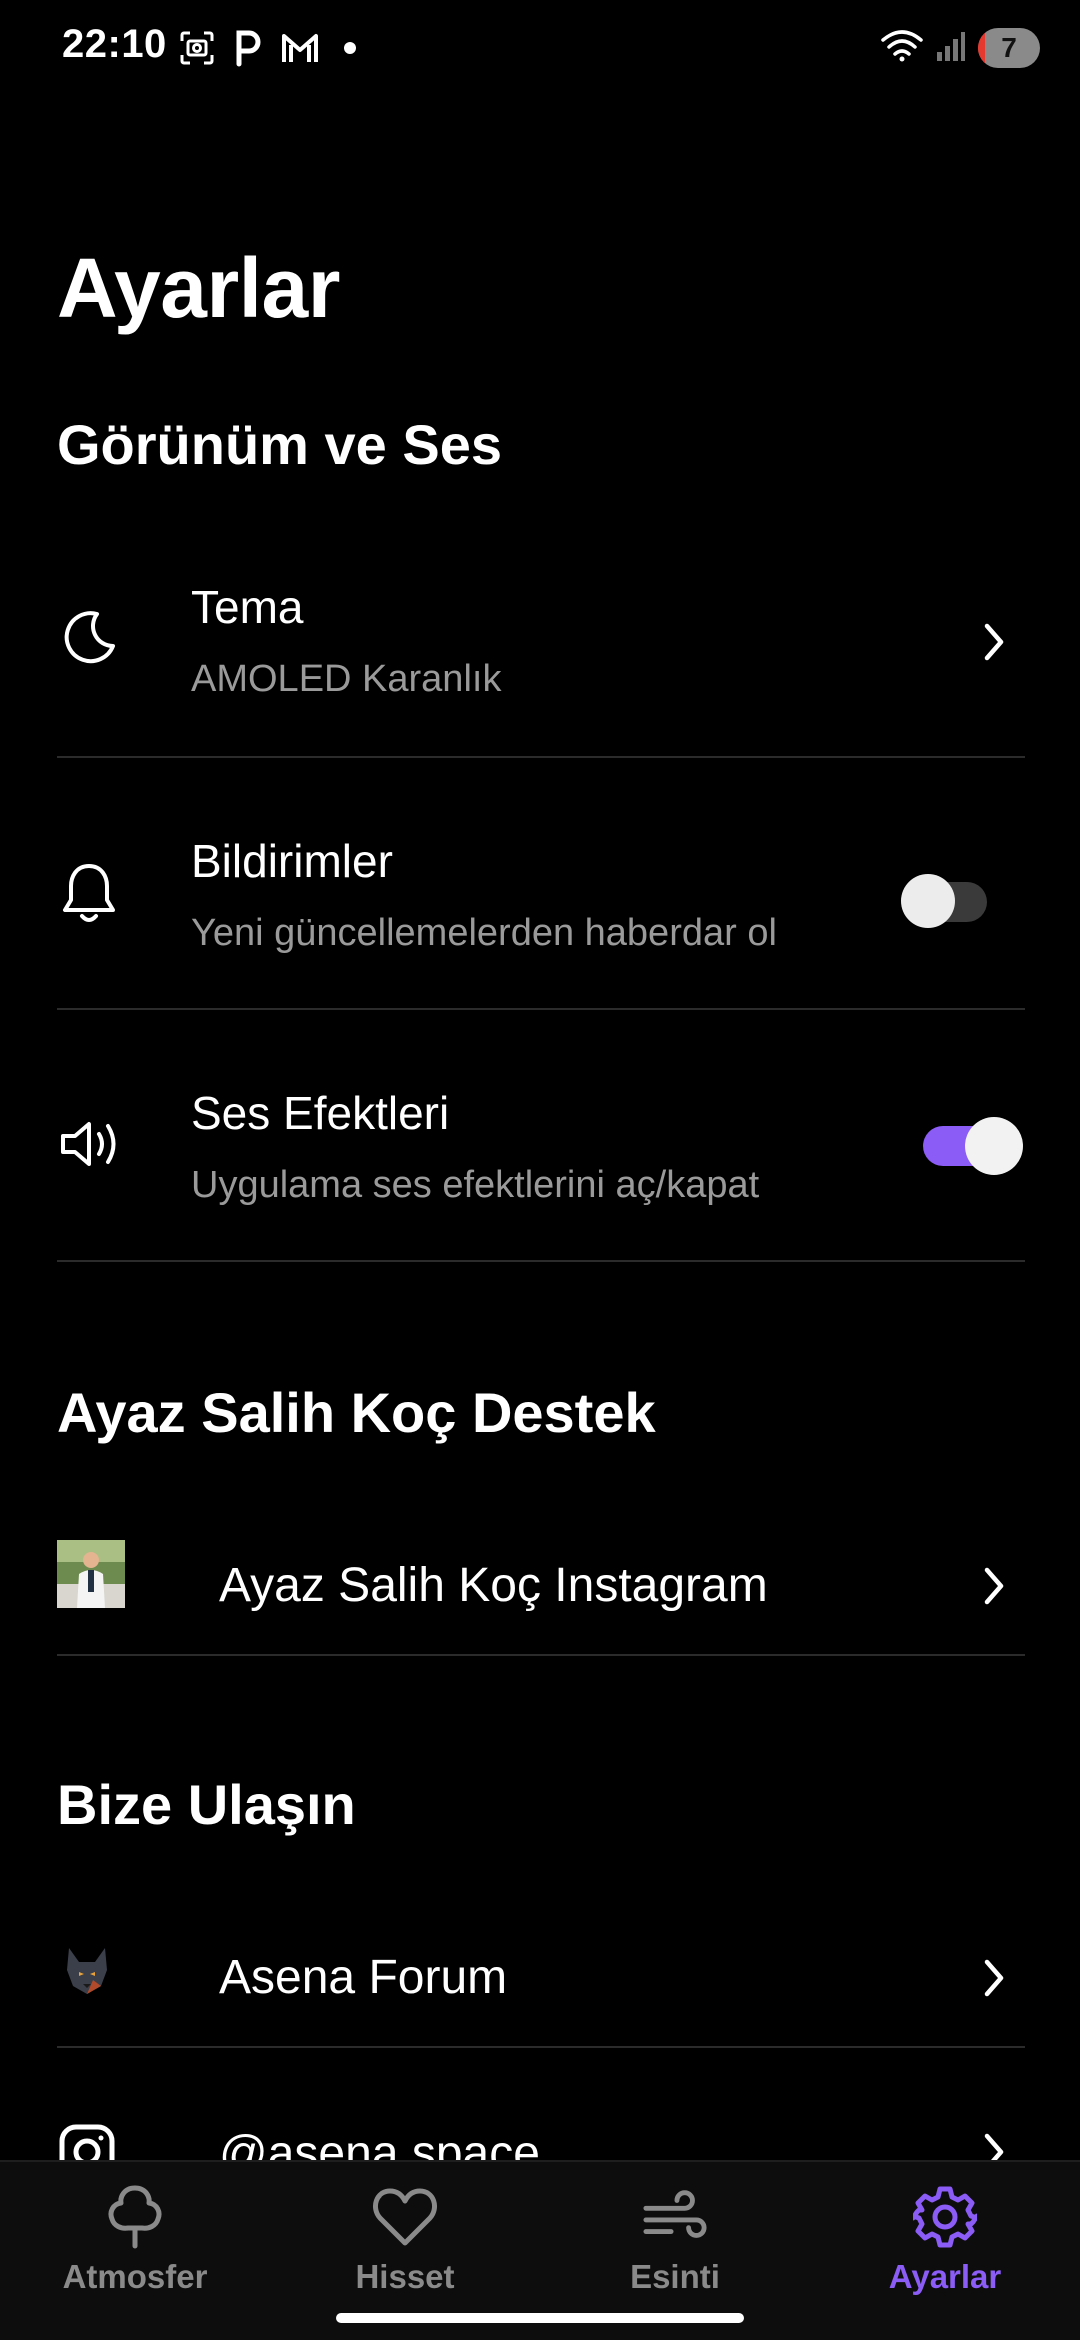  I want to click on nav-label: Atmosfer, so click(135, 2276).